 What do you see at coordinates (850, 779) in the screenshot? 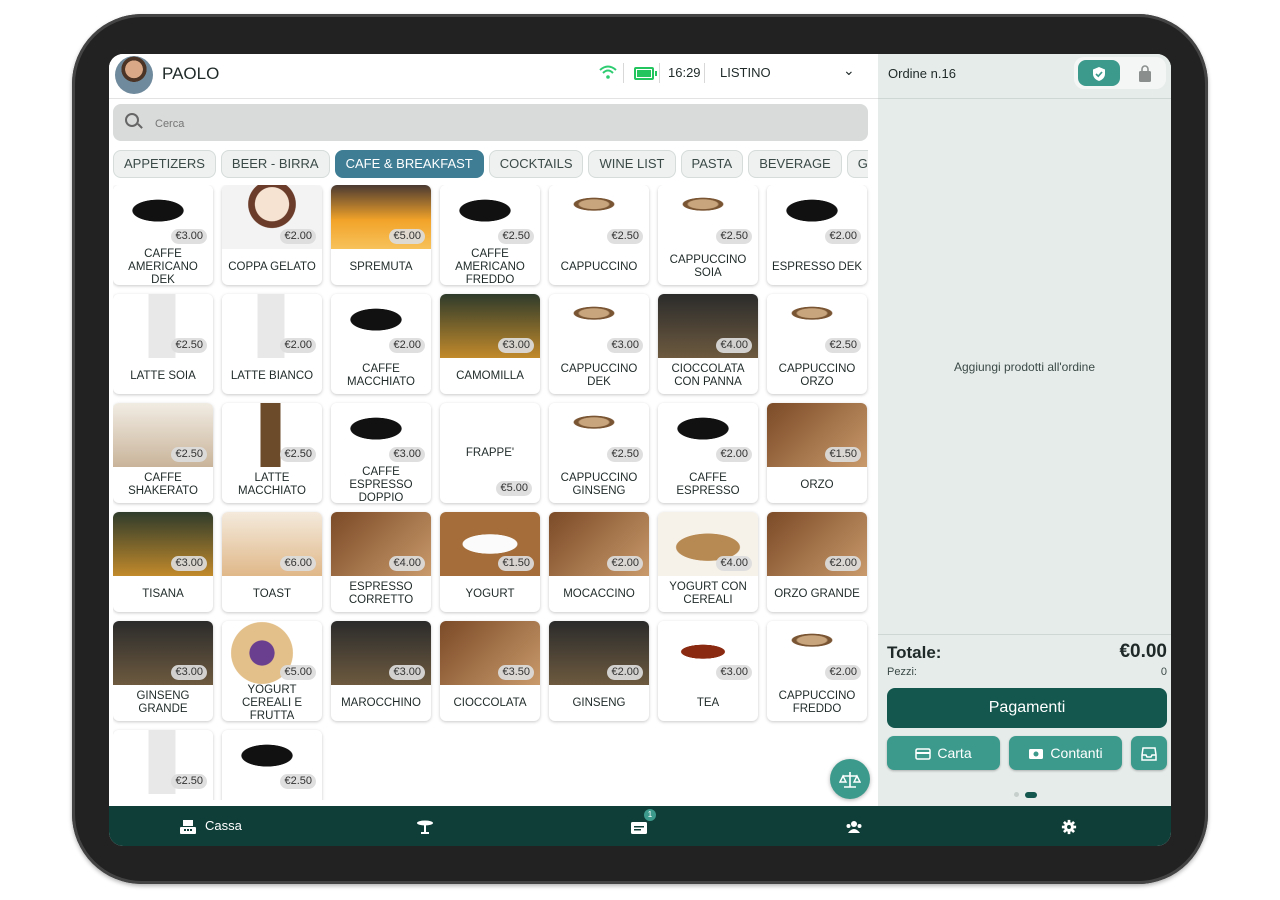
I see `scale-button` at bounding box center [850, 779].